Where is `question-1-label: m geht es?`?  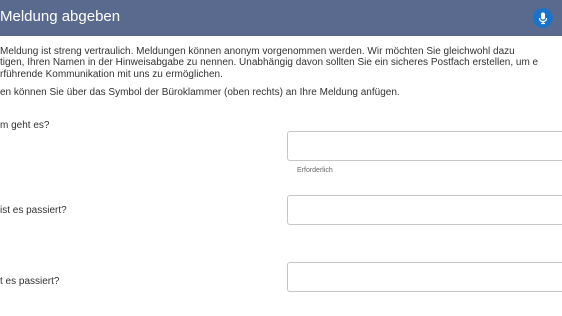
question-1-label: m geht es? is located at coordinates (25, 125).